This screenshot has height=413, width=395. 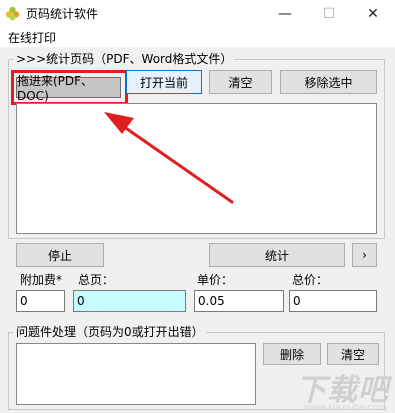 What do you see at coordinates (60, 255) in the screenshot?
I see `stop-button: 停止` at bounding box center [60, 255].